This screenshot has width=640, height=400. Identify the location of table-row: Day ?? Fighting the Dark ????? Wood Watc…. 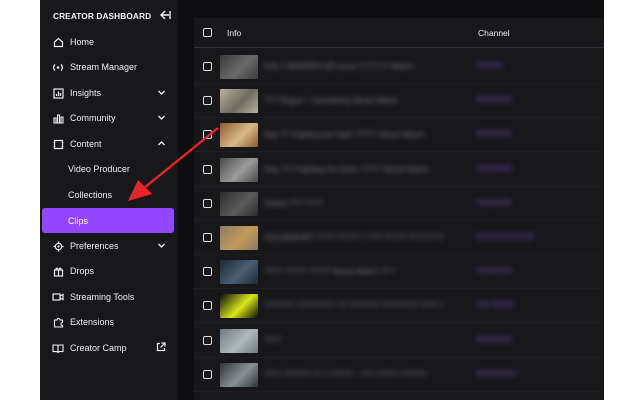
(399, 135).